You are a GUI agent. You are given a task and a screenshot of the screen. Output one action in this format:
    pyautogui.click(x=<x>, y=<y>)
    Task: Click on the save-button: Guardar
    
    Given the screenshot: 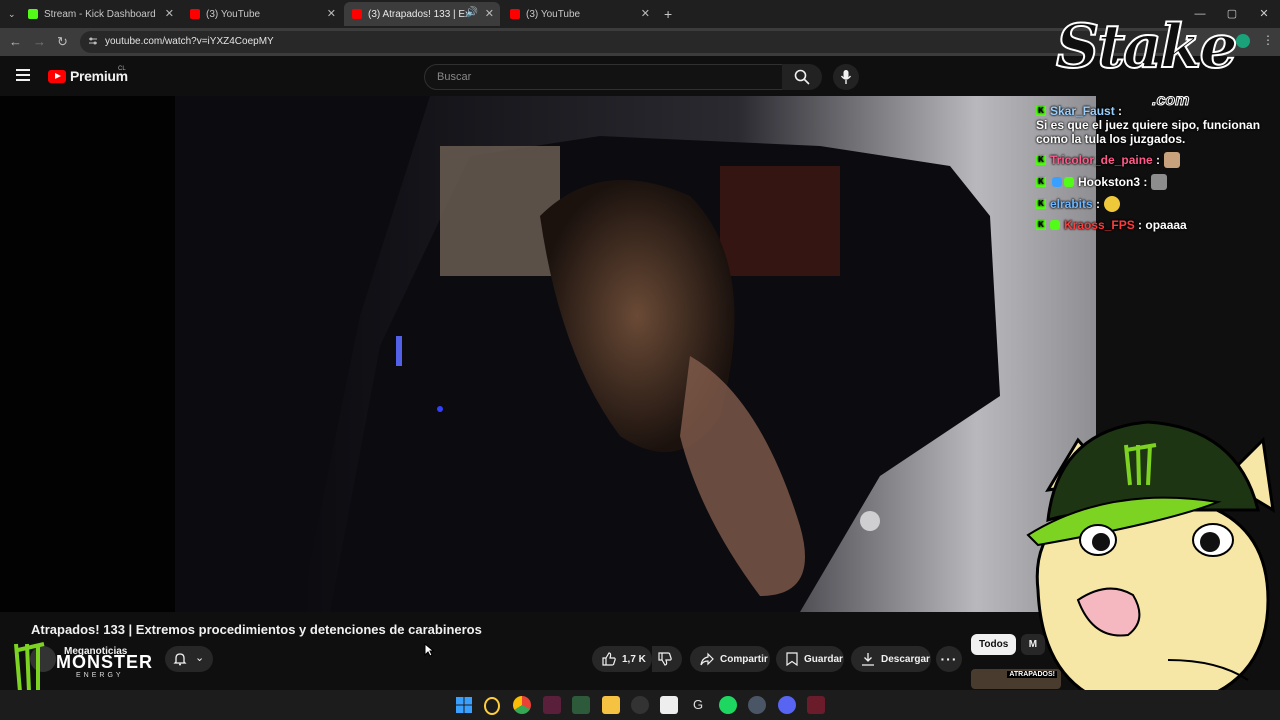 What is the action you would take?
    pyautogui.click(x=810, y=659)
    